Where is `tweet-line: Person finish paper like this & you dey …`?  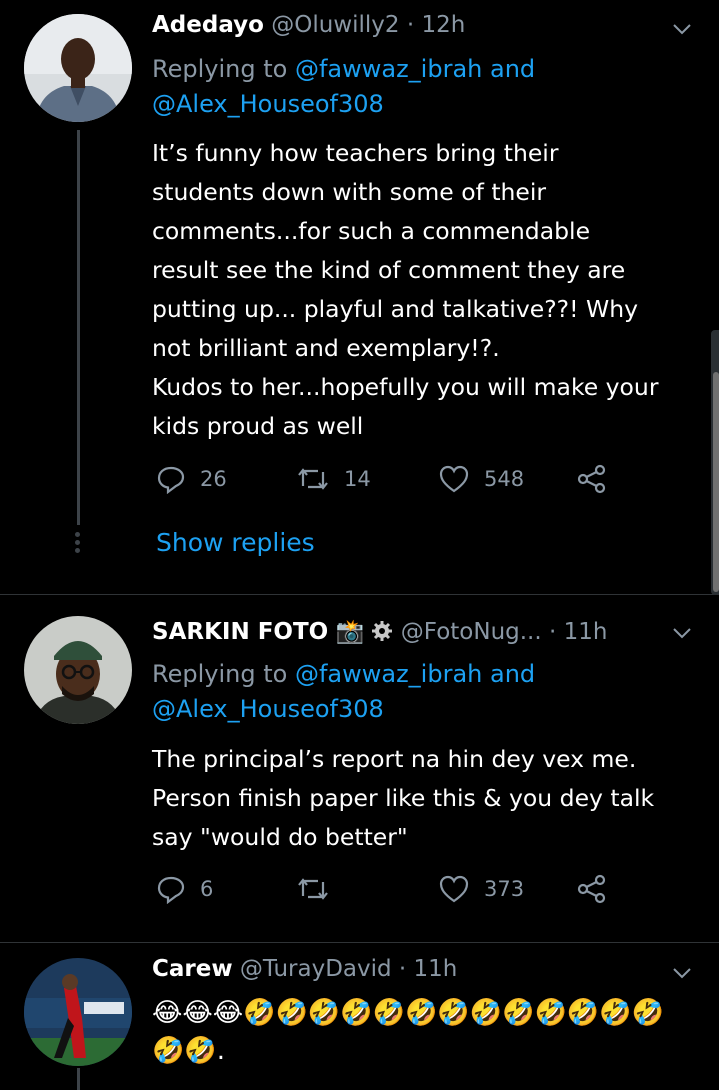 tweet-line: Person finish paper like this & you dey … is located at coordinates (403, 798).